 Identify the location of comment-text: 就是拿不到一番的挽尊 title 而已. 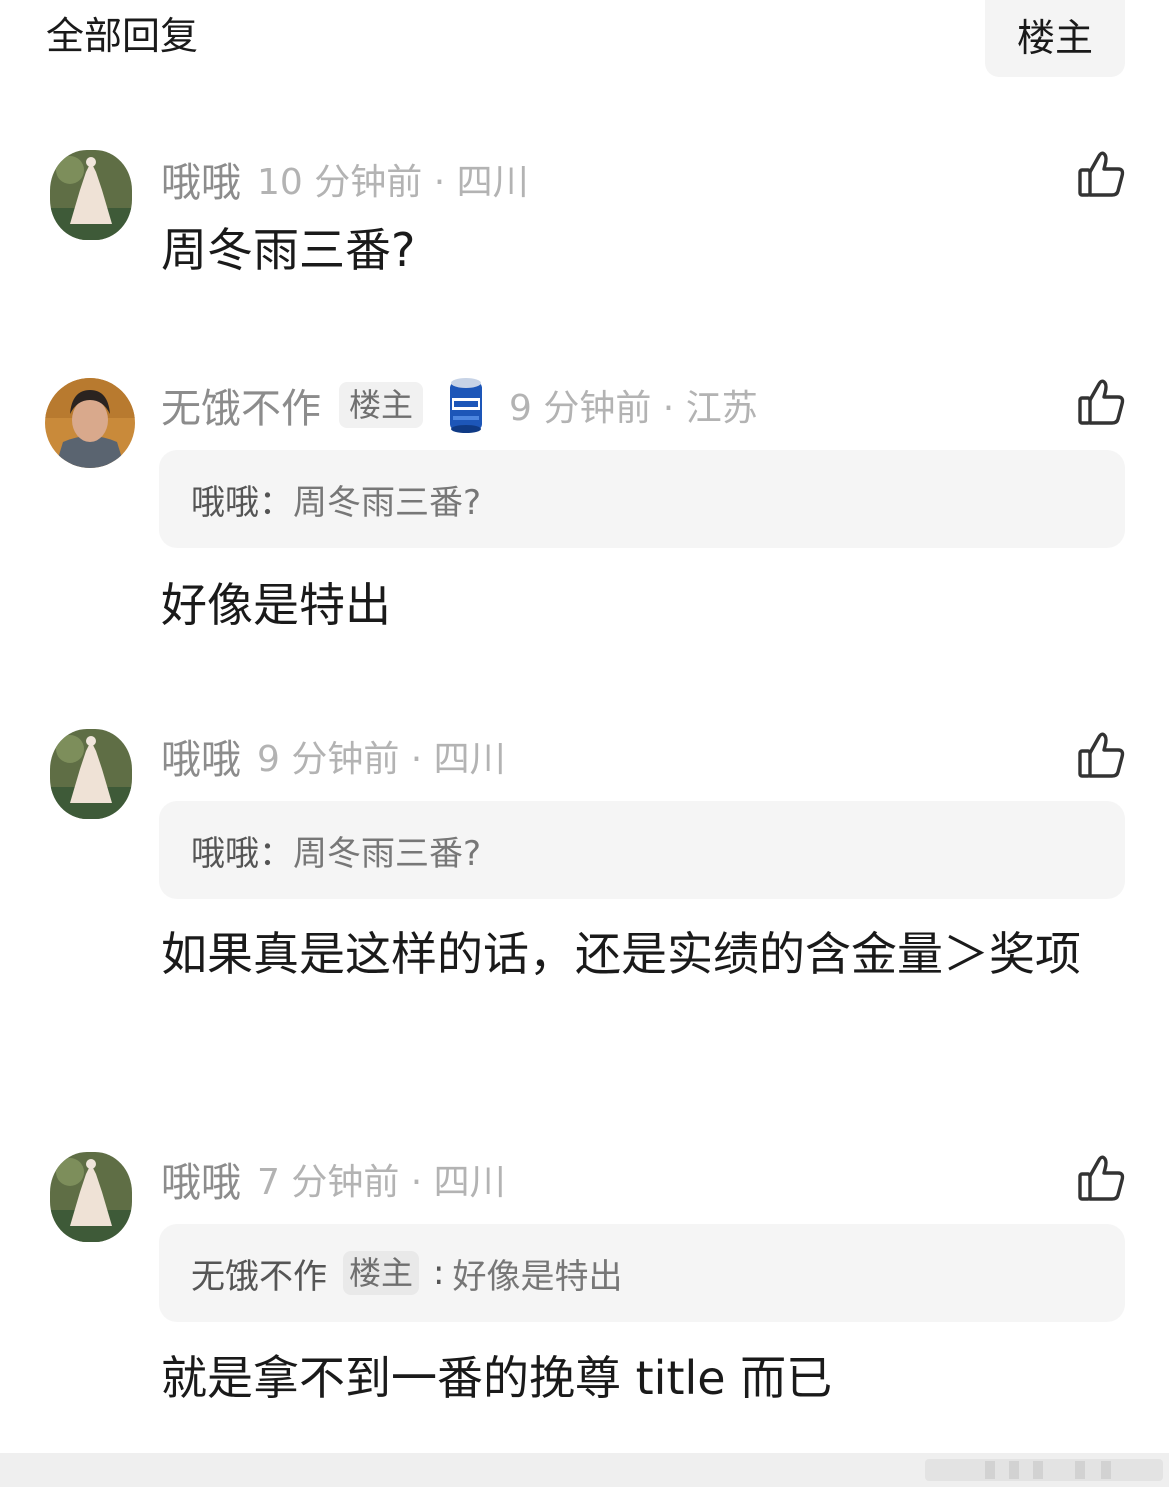
(497, 1378).